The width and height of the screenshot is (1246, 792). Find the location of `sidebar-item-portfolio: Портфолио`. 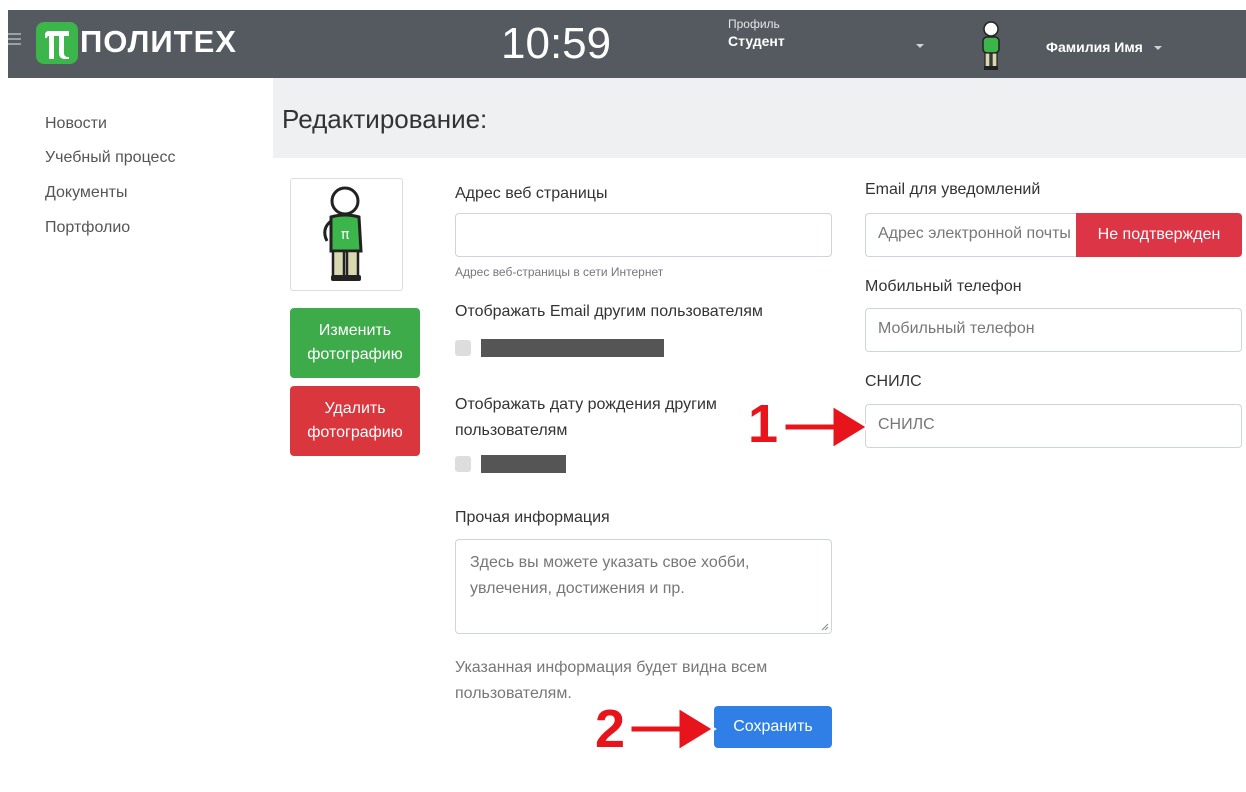

sidebar-item-portfolio: Портфолио is located at coordinates (87, 228).